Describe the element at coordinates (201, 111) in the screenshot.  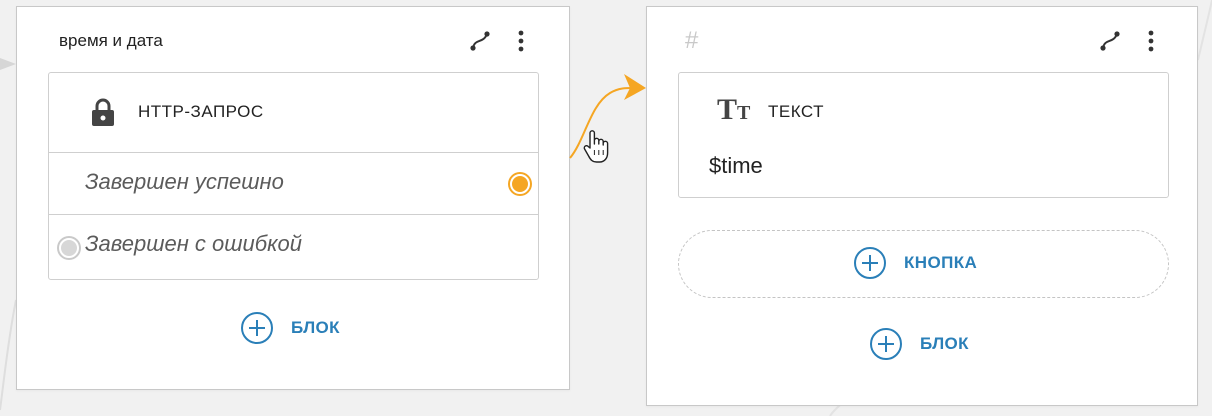
I see `block-label: HTTP-ЗАПРОС` at that location.